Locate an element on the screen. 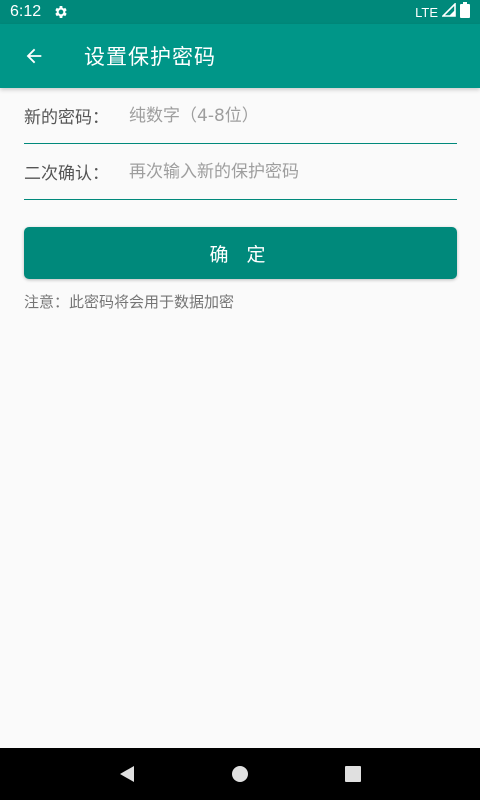 The width and height of the screenshot is (480, 800). new-password-label: 新的密码： is located at coordinates (66, 118).